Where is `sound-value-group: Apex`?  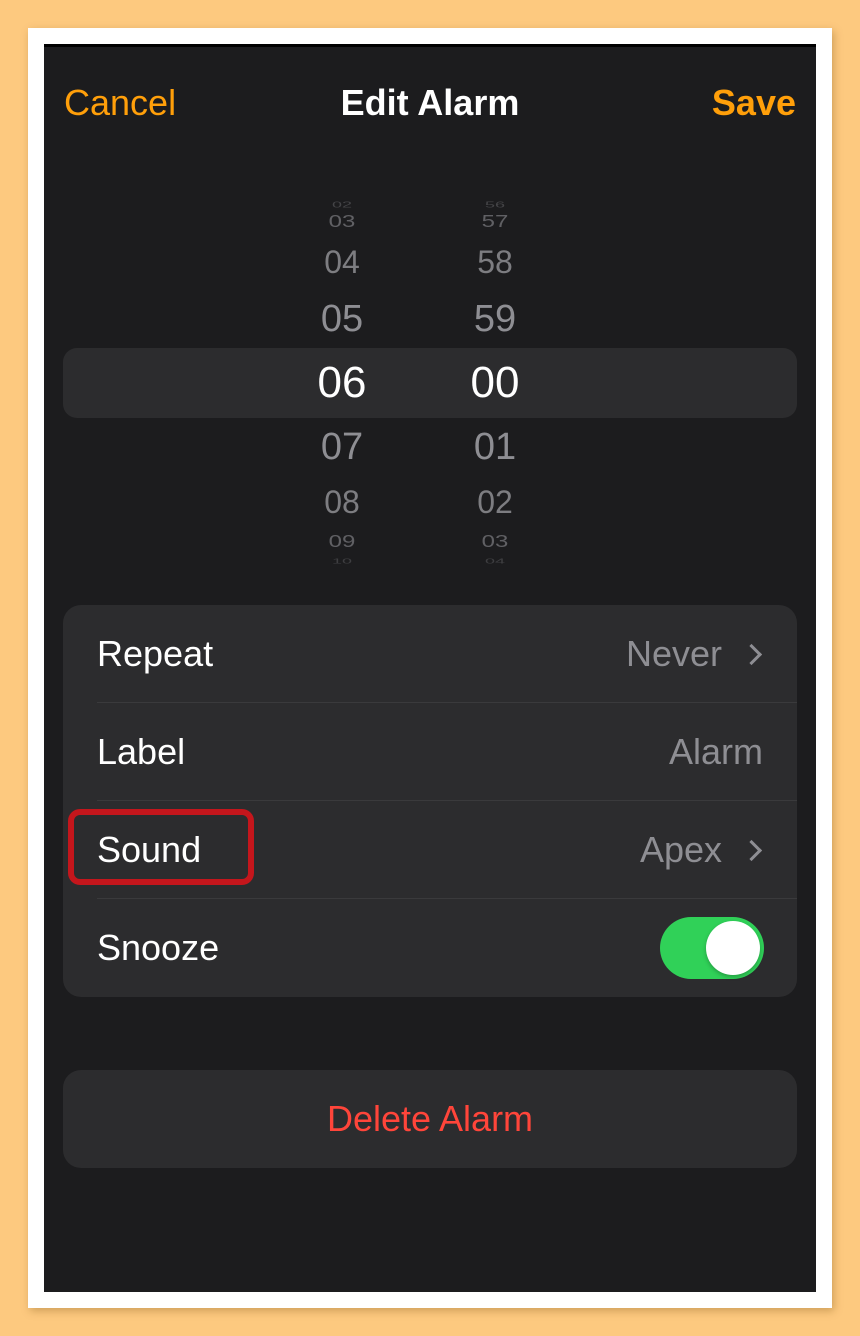 sound-value-group: Apex is located at coordinates (701, 850).